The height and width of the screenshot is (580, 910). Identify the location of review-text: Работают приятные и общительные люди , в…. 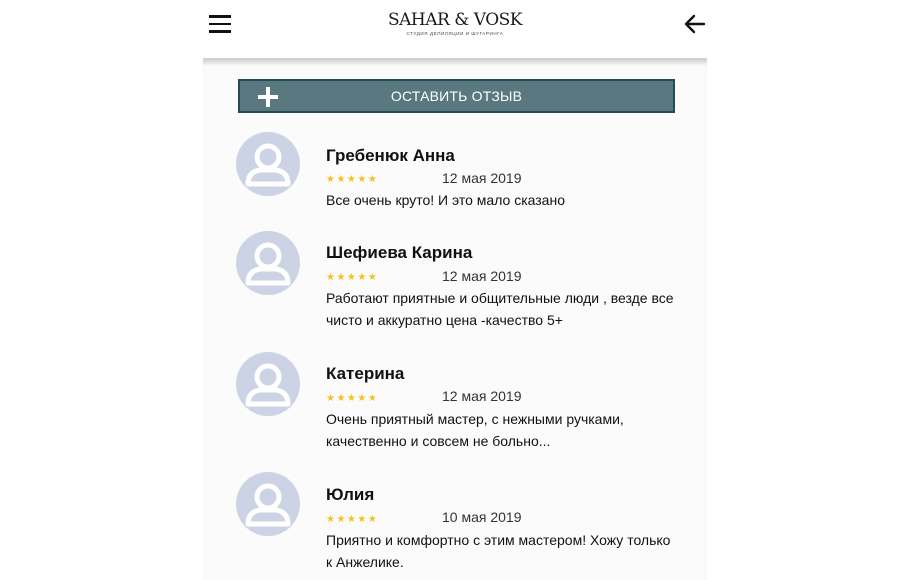
(500, 309).